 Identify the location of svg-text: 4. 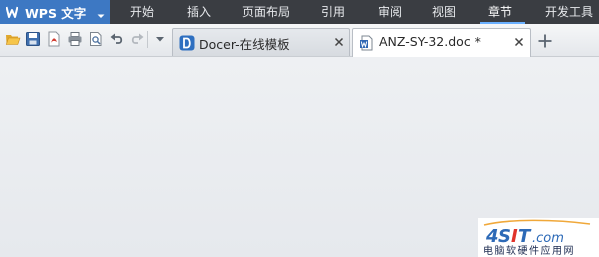
(492, 236).